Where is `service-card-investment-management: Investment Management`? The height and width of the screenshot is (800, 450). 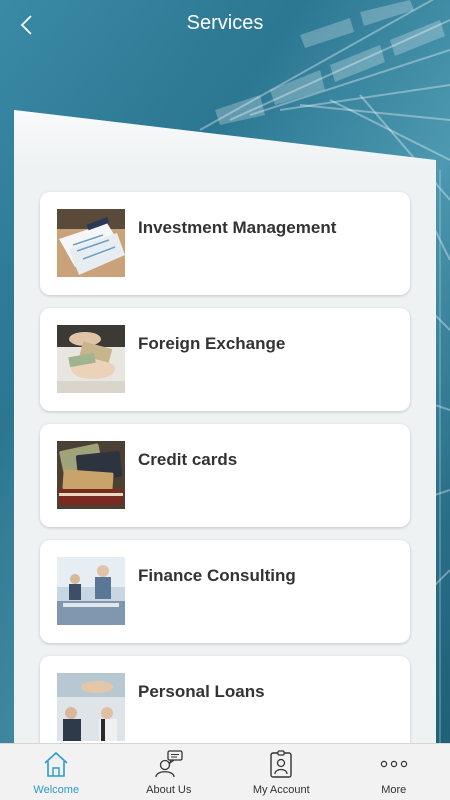
service-card-investment-management: Investment Management is located at coordinates (225, 243).